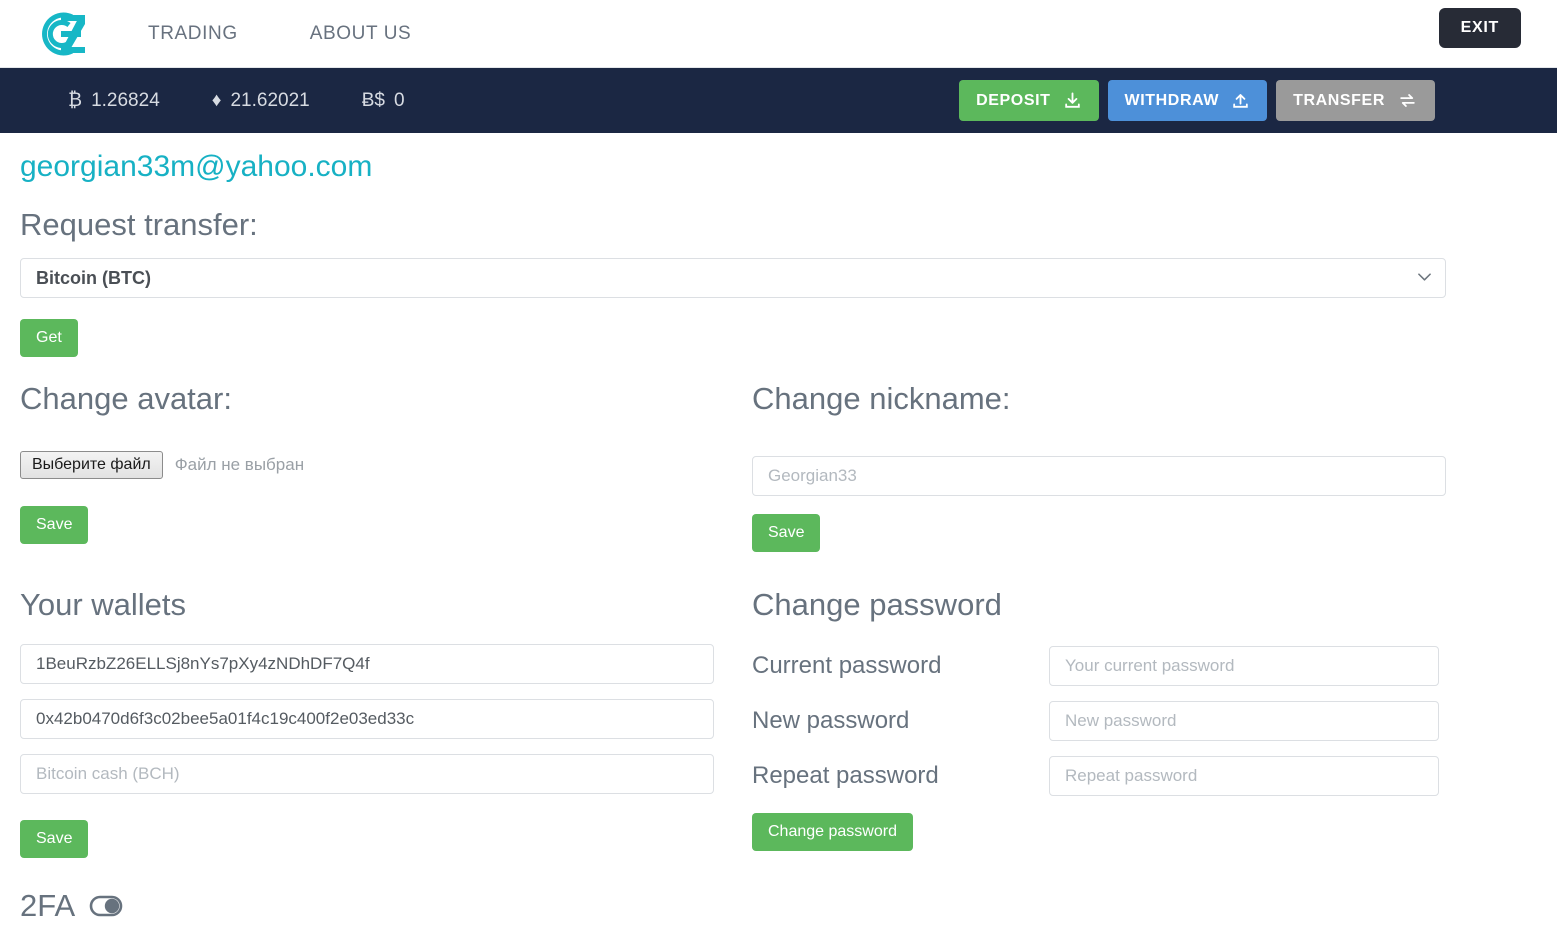 Image resolution: width=1557 pixels, height=937 pixels. Describe the element at coordinates (216, 100) in the screenshot. I see `ethereum-icon: ♦` at that location.